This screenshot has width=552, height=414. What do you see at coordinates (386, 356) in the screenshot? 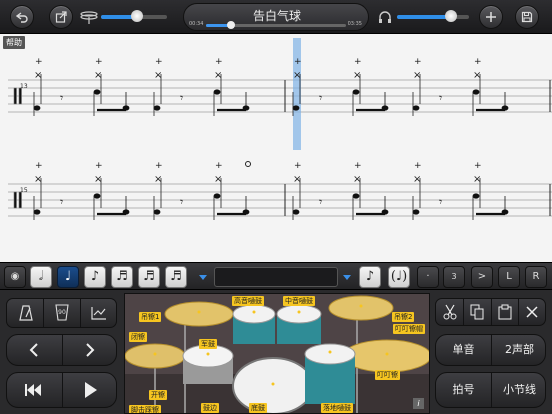
I see `ride-cymbal` at bounding box center [386, 356].